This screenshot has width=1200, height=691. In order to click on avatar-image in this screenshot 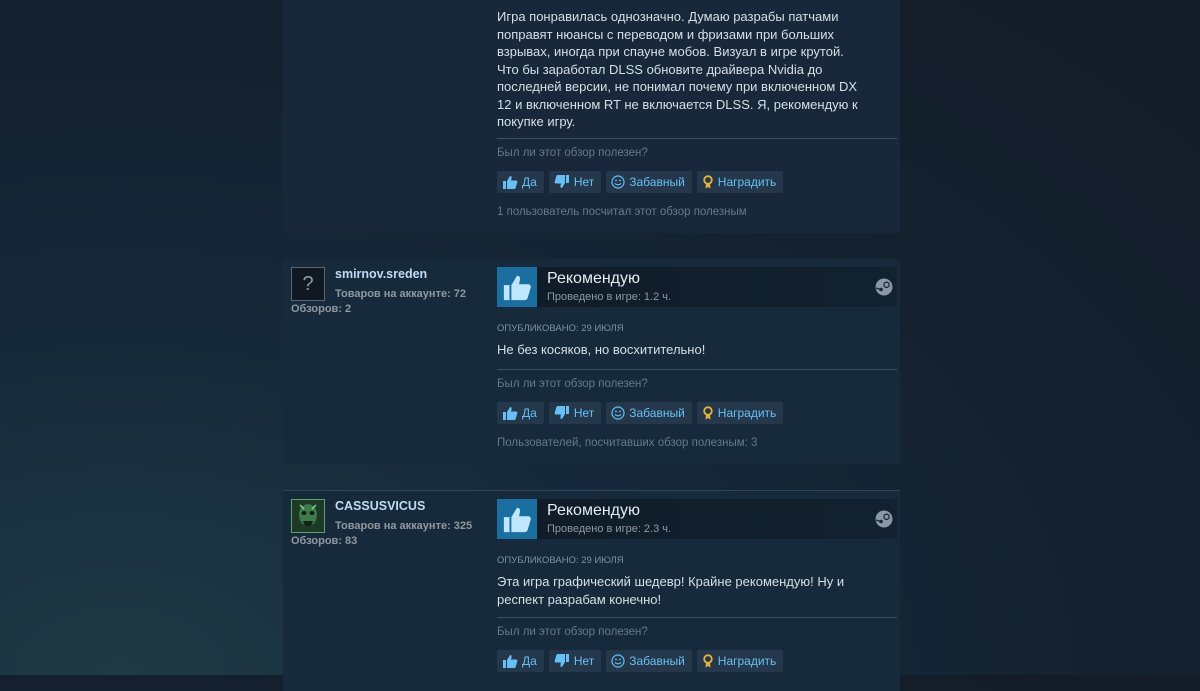, I will do `click(308, 516)`.